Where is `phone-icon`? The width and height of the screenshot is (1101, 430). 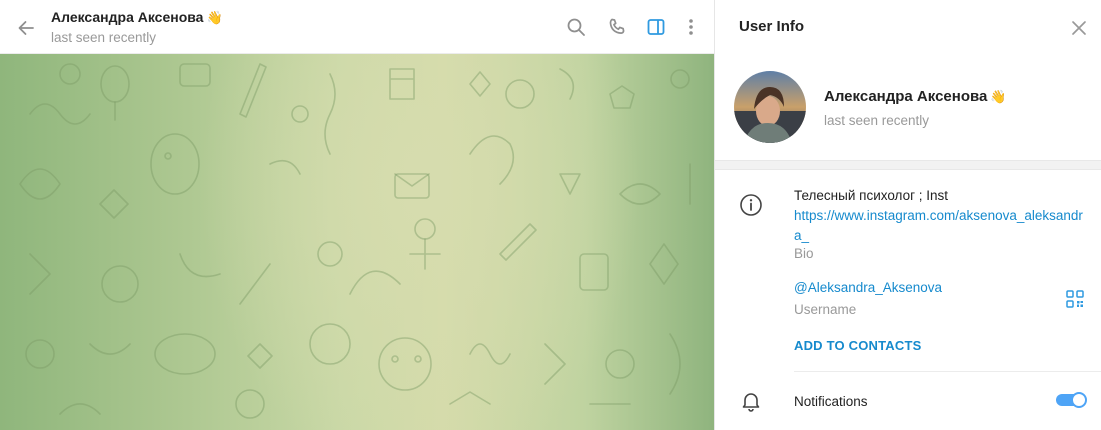
phone-icon is located at coordinates (617, 26).